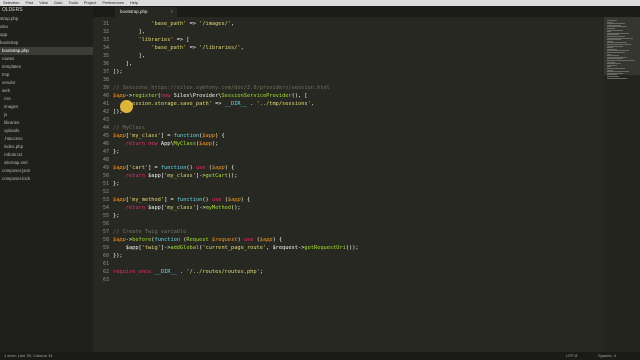  I want to click on code-line: return $app['my_class']->myMethod();, so click(177, 208).